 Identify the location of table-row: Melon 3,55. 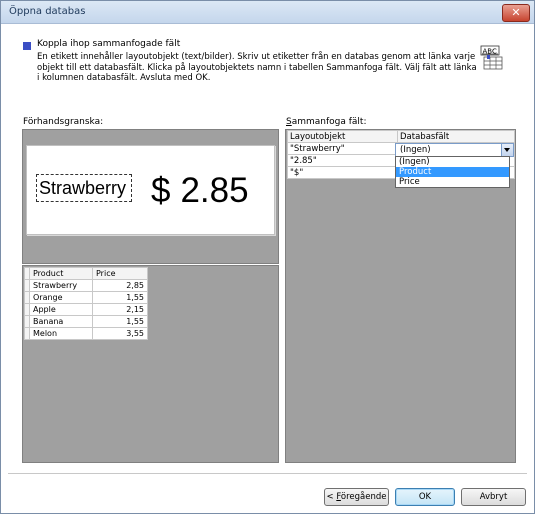
(86, 333).